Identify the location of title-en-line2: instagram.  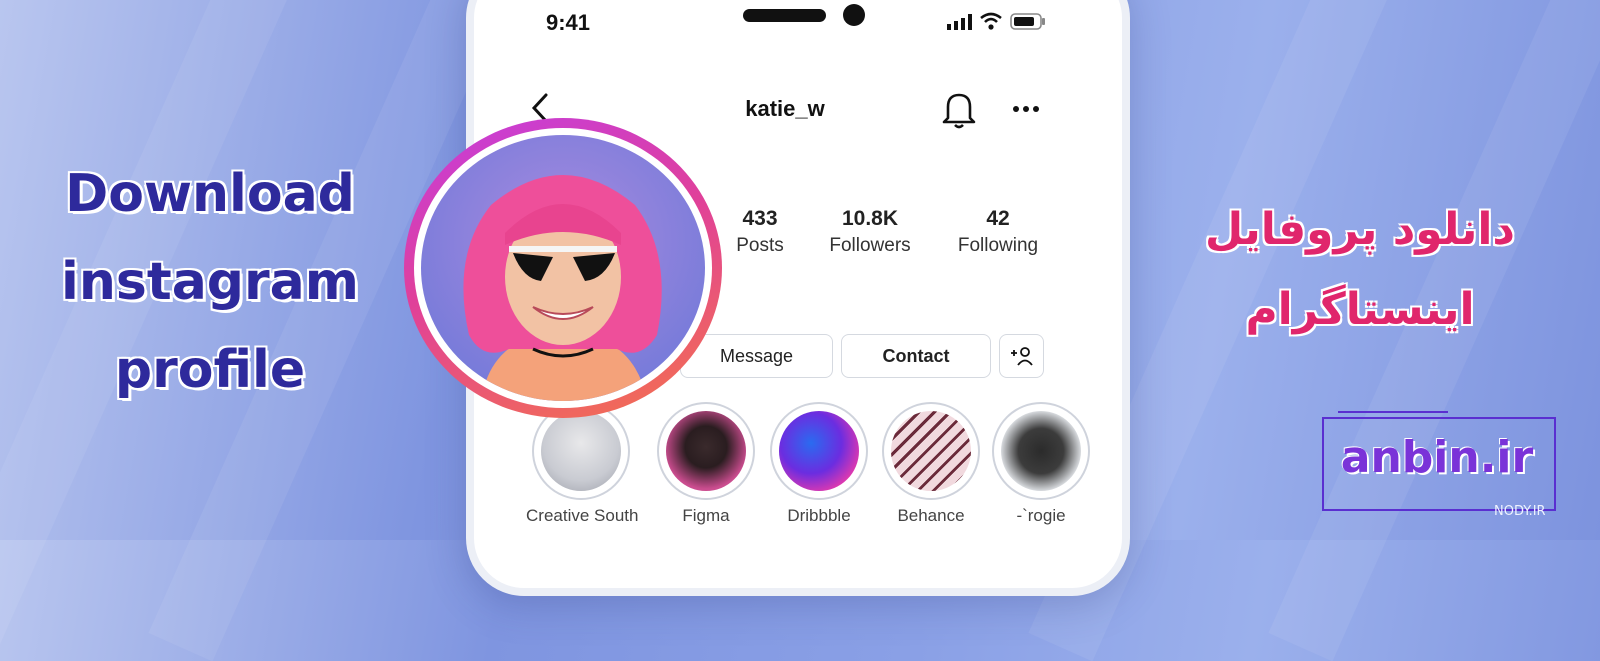
(210, 282).